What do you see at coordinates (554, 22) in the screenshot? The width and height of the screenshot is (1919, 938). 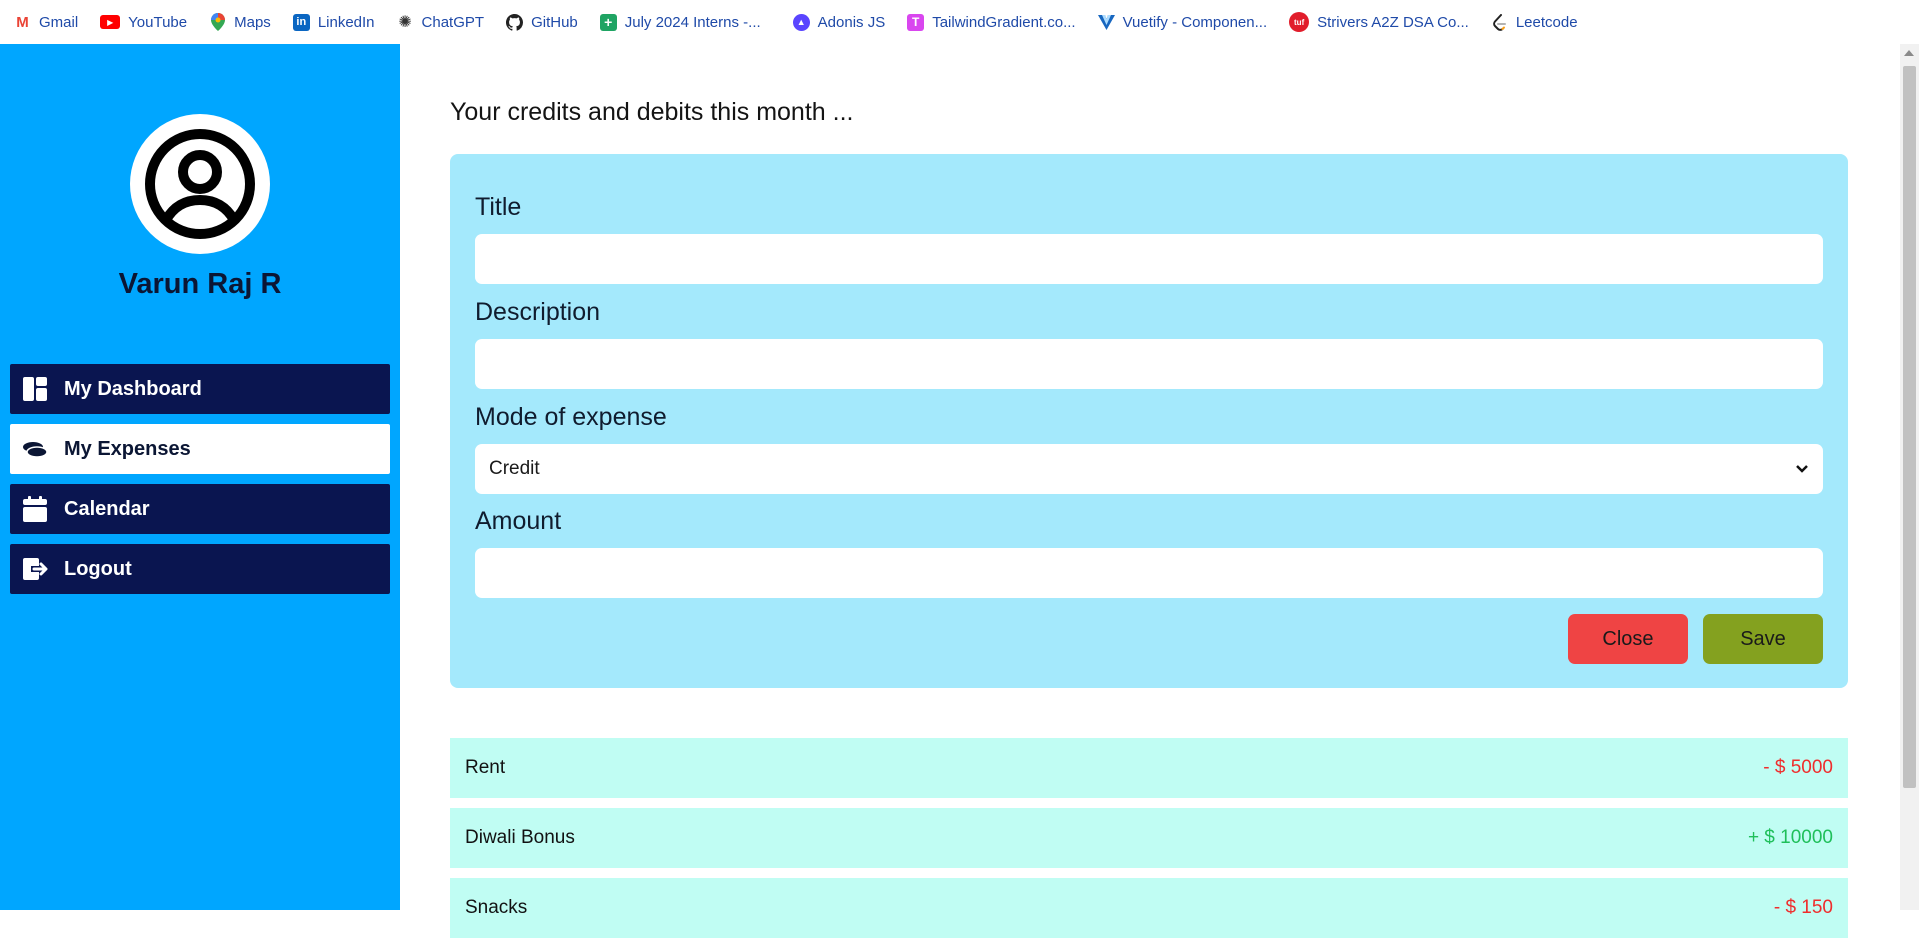 I see `bookmark-label: GitHub` at bounding box center [554, 22].